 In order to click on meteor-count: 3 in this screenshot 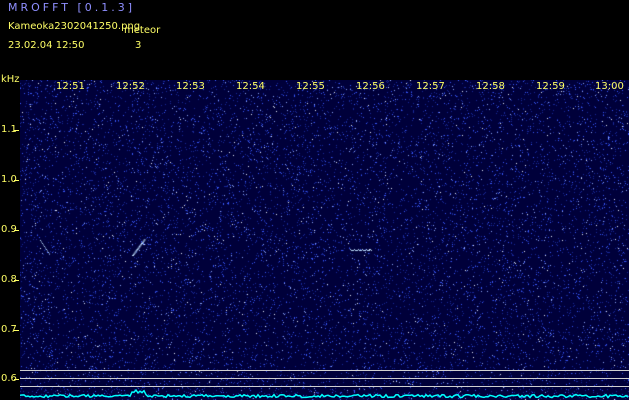, I will do `click(138, 45)`.